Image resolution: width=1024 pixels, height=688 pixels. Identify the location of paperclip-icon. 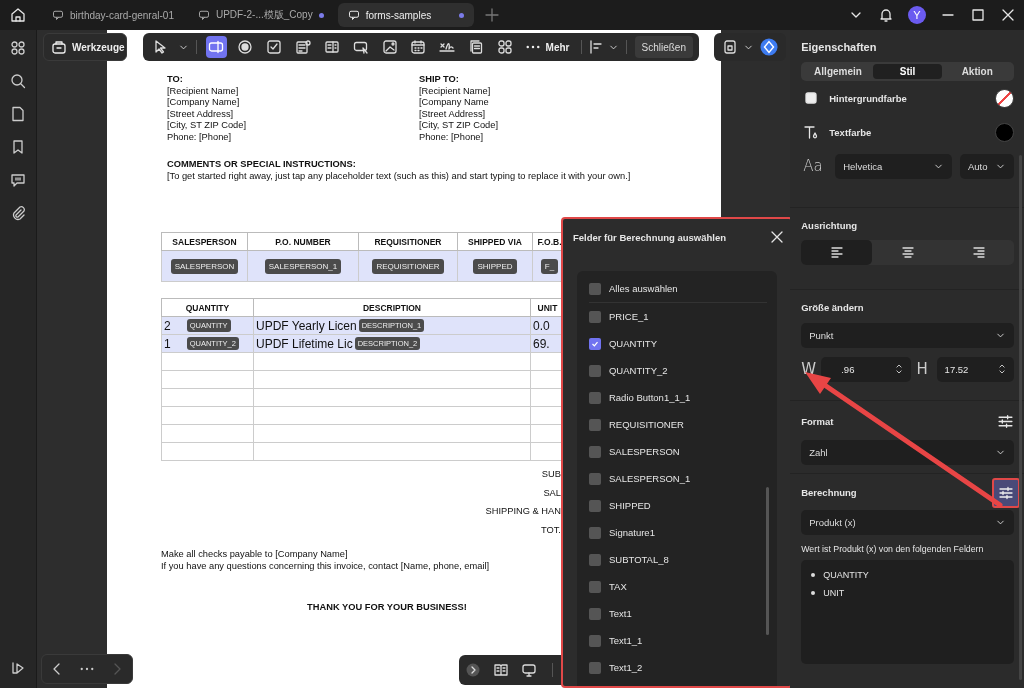
(18, 213).